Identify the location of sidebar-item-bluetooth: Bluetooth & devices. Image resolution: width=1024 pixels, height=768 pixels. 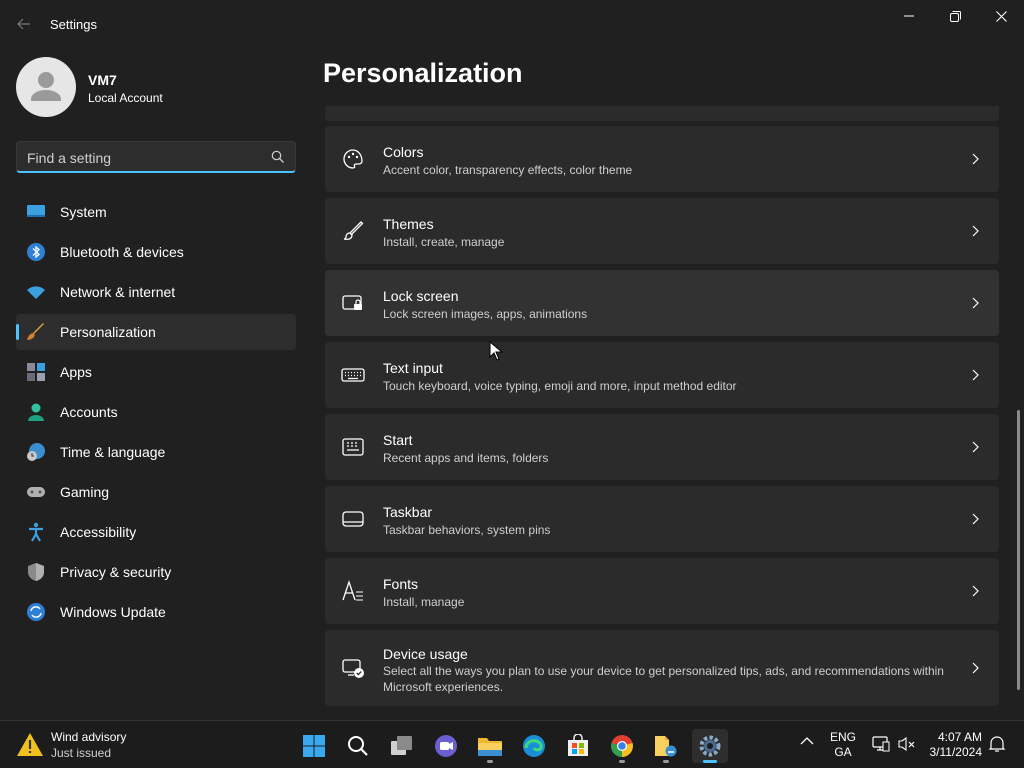
(156, 252).